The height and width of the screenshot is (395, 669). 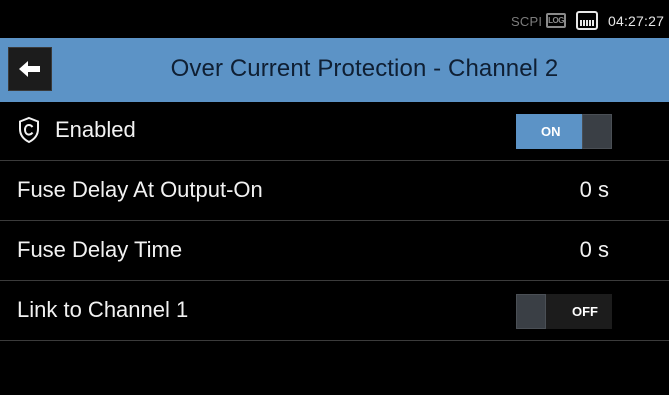 What do you see at coordinates (140, 189) in the screenshot?
I see `fuse-delay-output-on-label: Fuse Delay At Output-On` at bounding box center [140, 189].